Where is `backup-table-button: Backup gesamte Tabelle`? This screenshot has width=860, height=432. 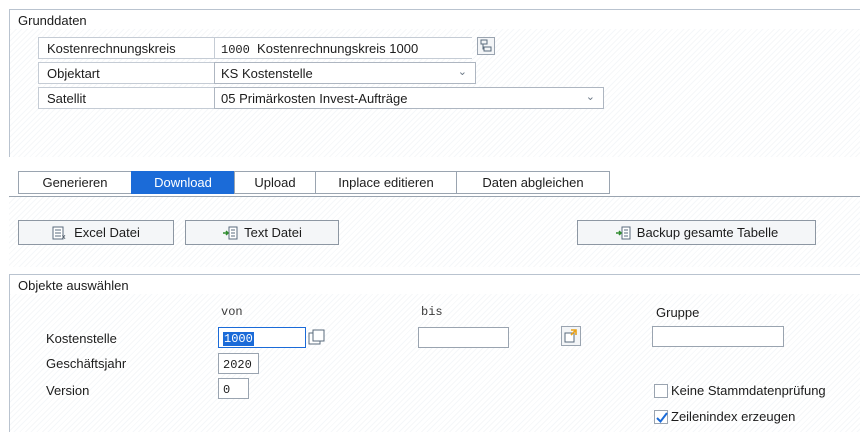 backup-table-button: Backup gesamte Tabelle is located at coordinates (696, 232).